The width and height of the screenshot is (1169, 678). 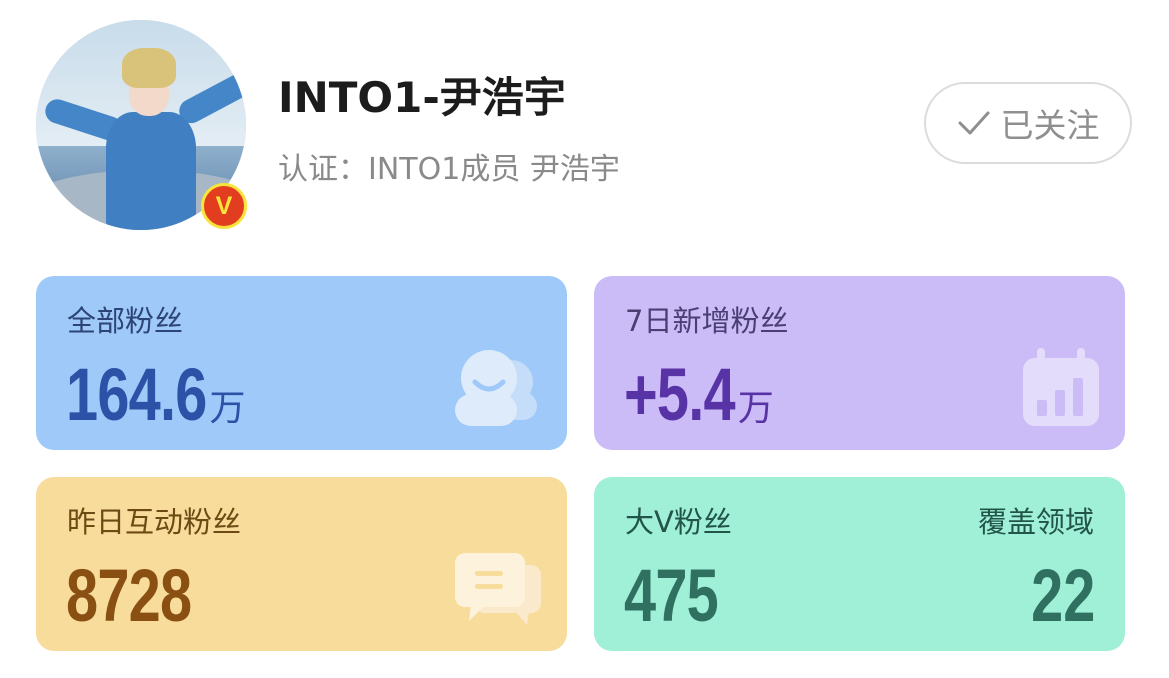 I want to click on coverage-domain-value: 22, so click(x=1062, y=595).